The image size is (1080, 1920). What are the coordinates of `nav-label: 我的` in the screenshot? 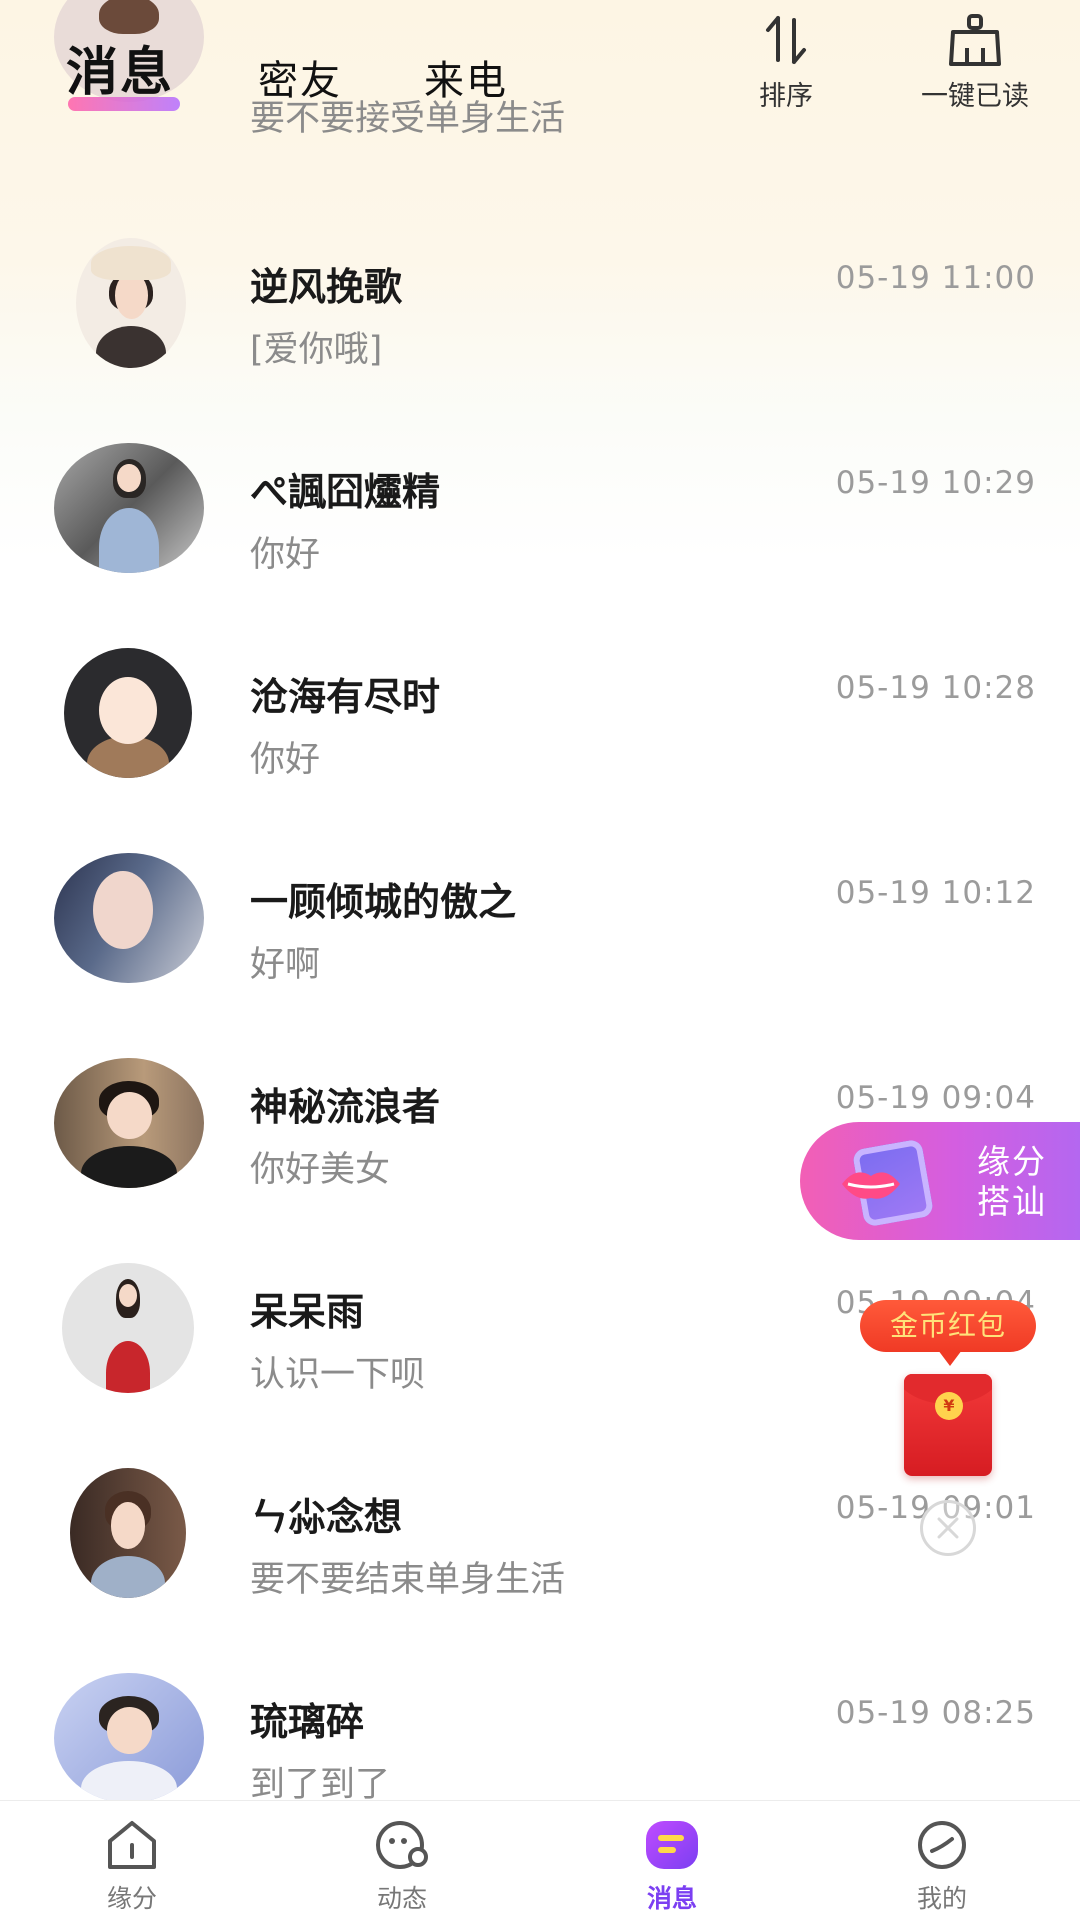 It's located at (941, 1898).